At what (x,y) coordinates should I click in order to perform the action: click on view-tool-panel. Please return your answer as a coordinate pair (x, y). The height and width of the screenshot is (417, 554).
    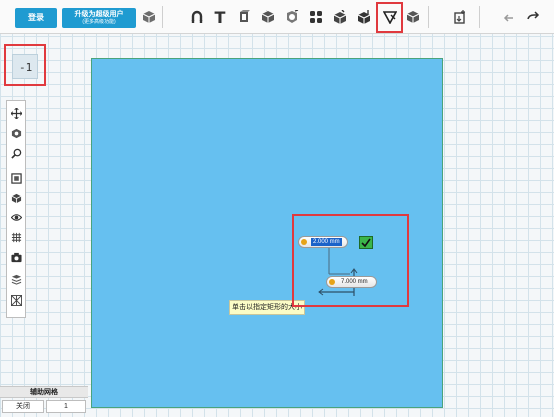
    Looking at the image, I should click on (16, 209).